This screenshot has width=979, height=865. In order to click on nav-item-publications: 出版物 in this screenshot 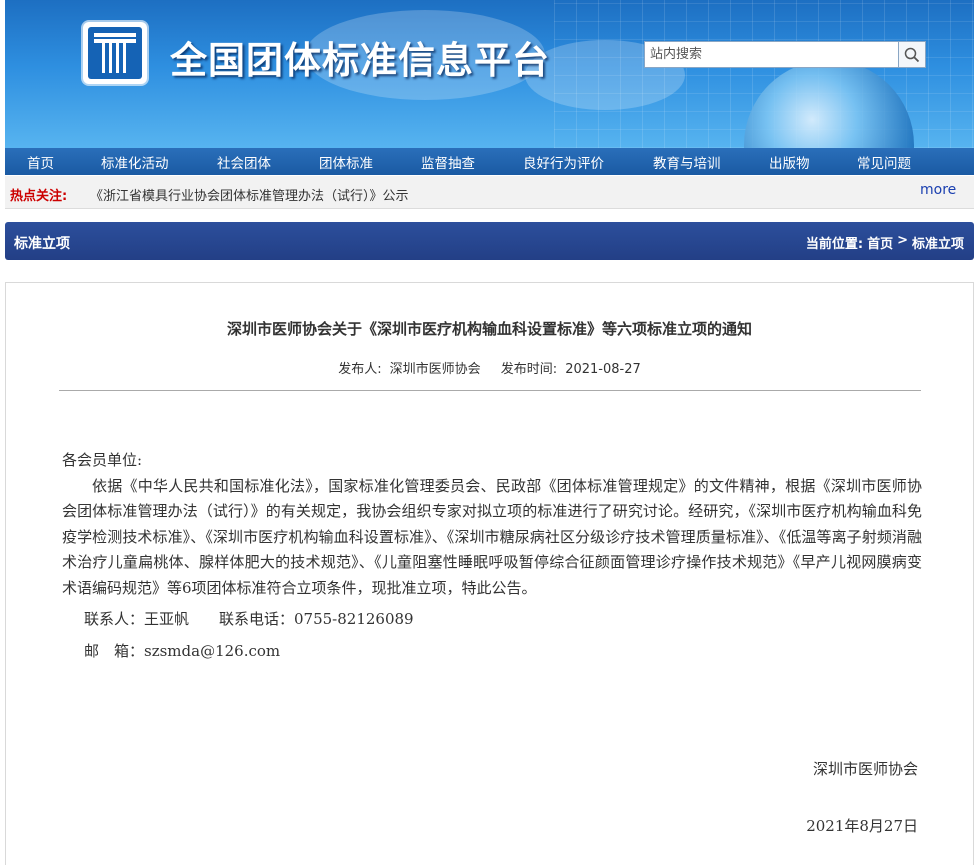, I will do `click(789, 162)`.